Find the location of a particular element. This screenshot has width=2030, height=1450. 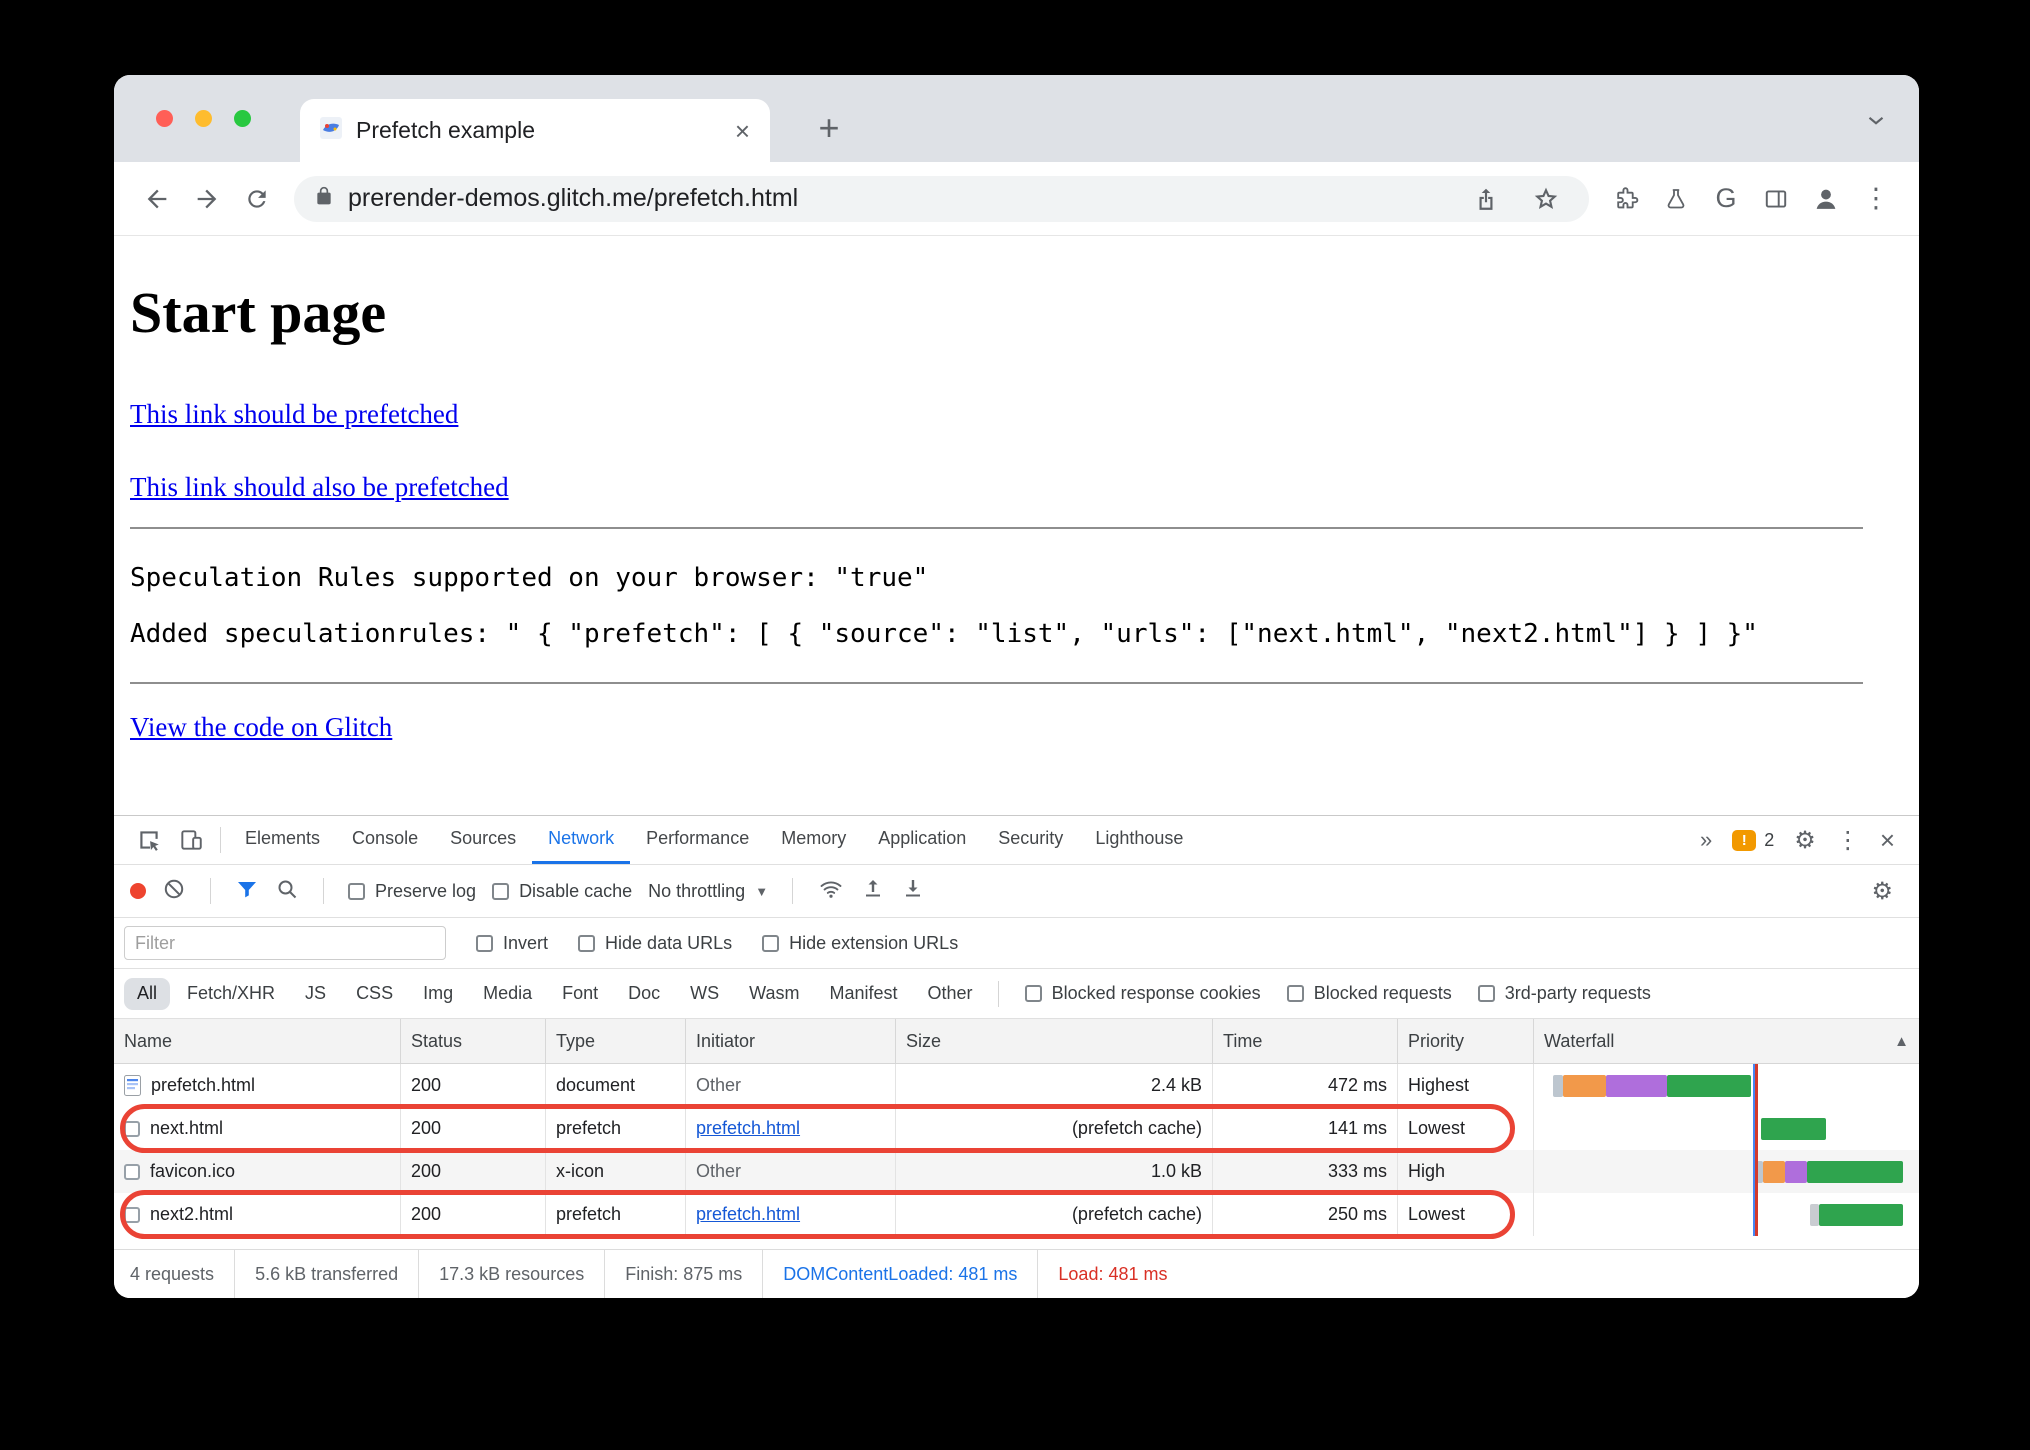

reload-icon is located at coordinates (257, 199).